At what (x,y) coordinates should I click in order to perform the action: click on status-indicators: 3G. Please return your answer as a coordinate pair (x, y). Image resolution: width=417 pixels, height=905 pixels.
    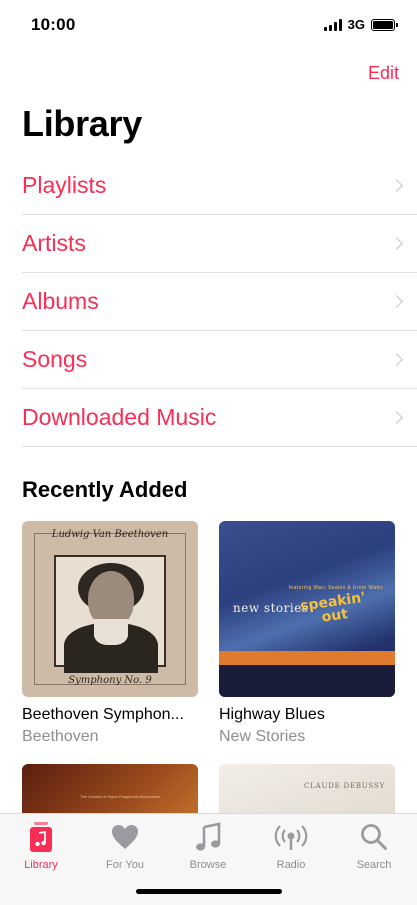
    Looking at the image, I should click on (360, 24).